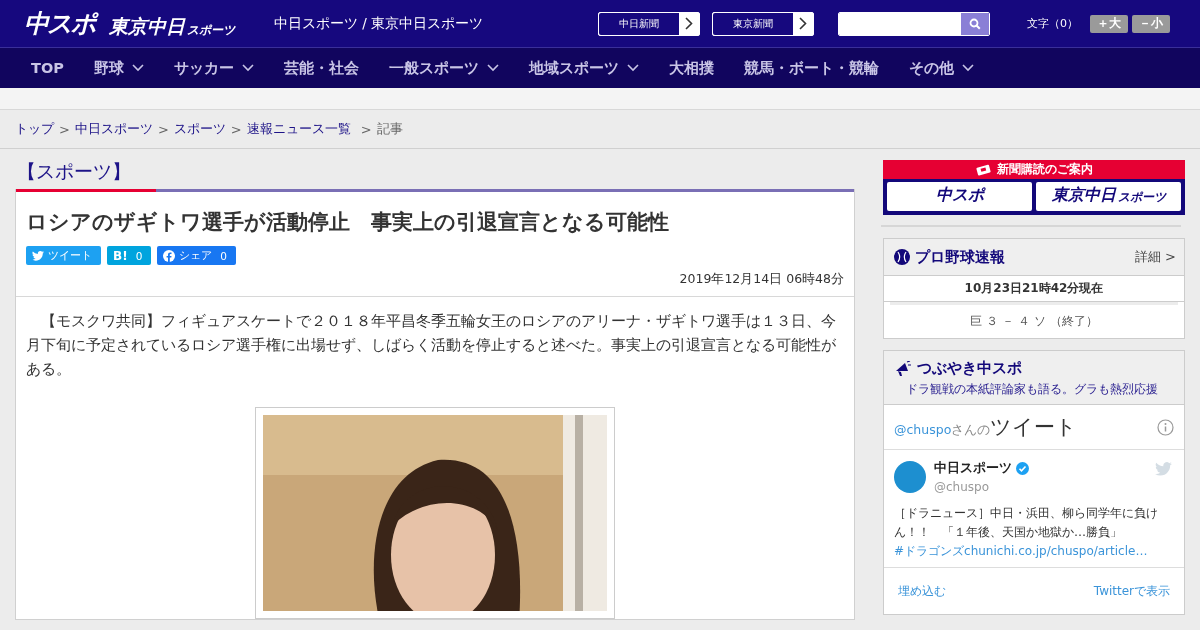 The width and height of the screenshot is (1200, 630). I want to click on logo-subtitle: スポーツ, so click(211, 30).